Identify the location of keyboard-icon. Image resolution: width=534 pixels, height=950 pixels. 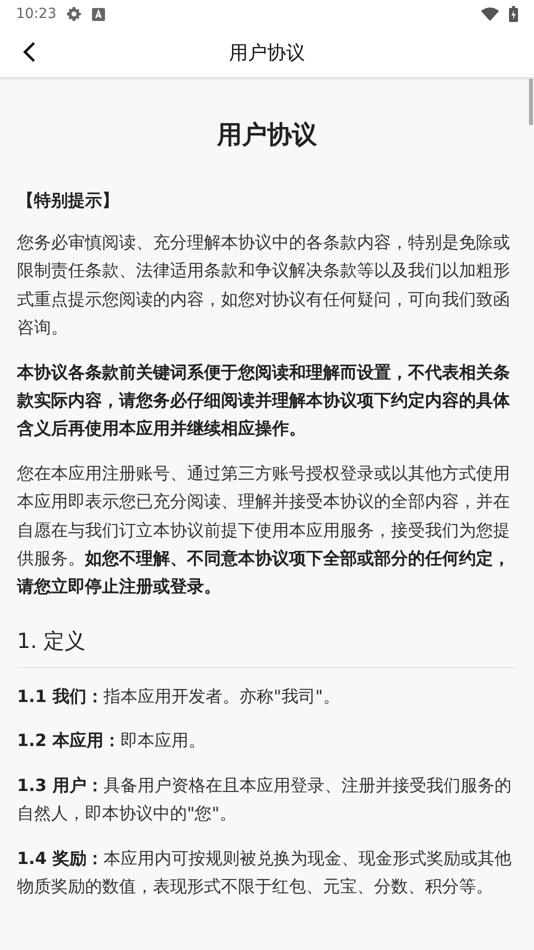
(99, 14).